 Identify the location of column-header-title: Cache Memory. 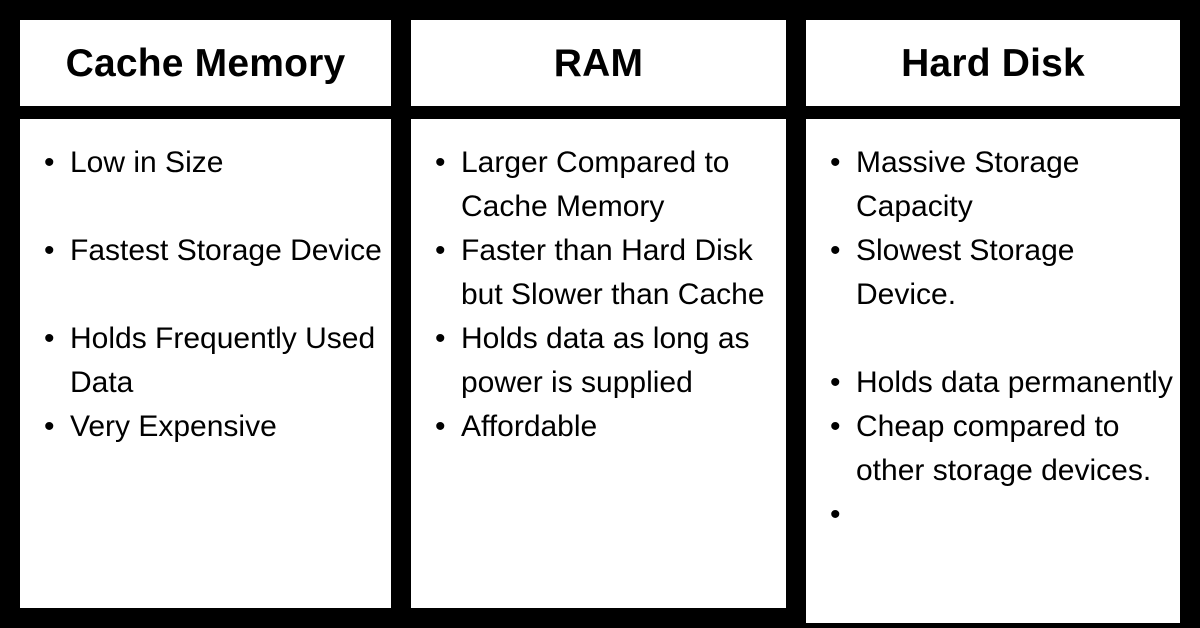
(205, 63).